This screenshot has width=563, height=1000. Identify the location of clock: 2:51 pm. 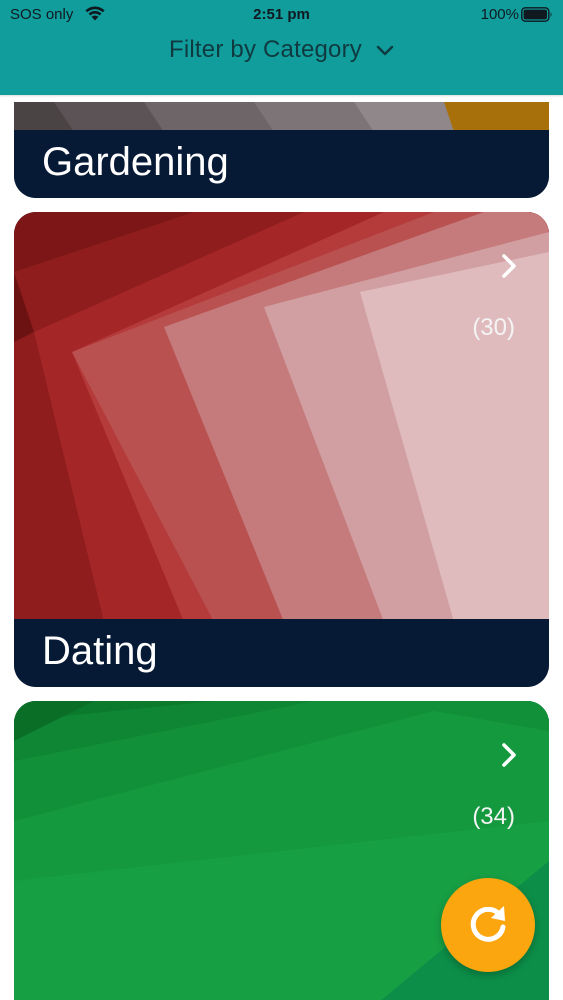
(281, 14).